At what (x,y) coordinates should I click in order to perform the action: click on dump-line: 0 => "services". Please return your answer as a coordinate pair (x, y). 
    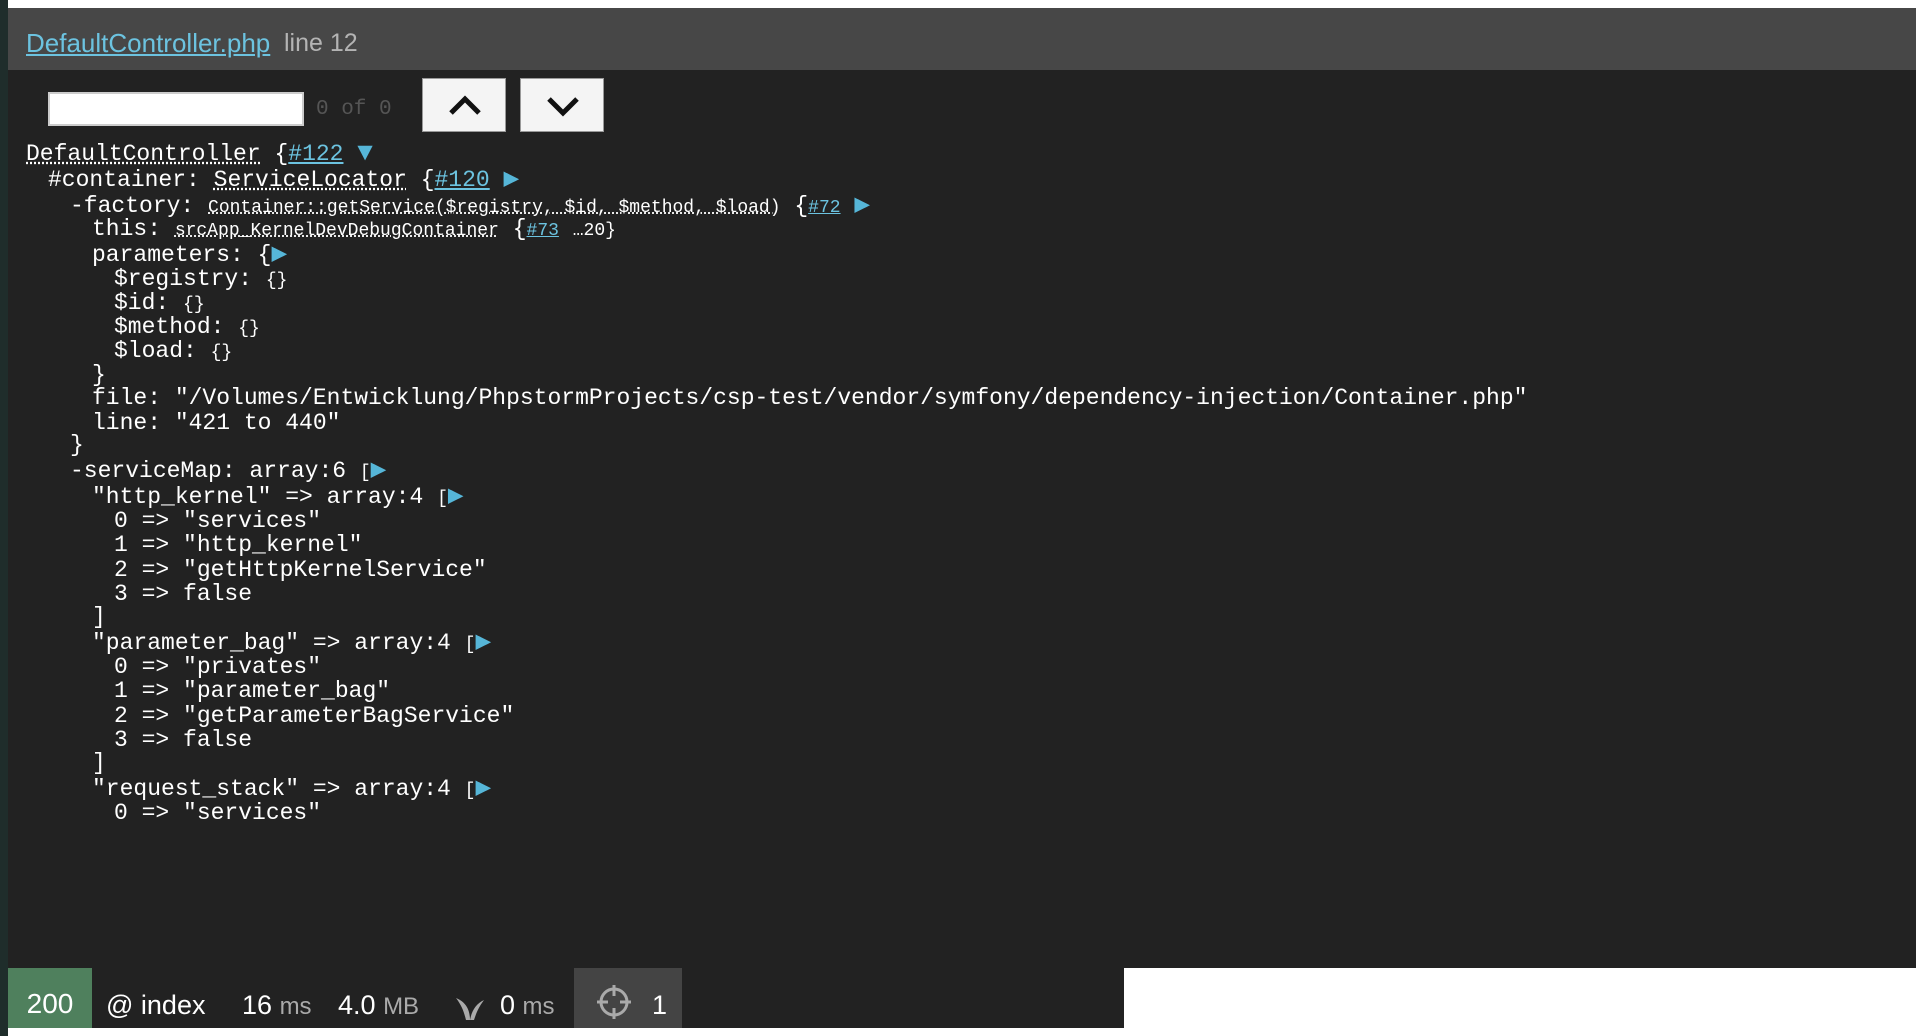
    Looking at the image, I should click on (218, 813).